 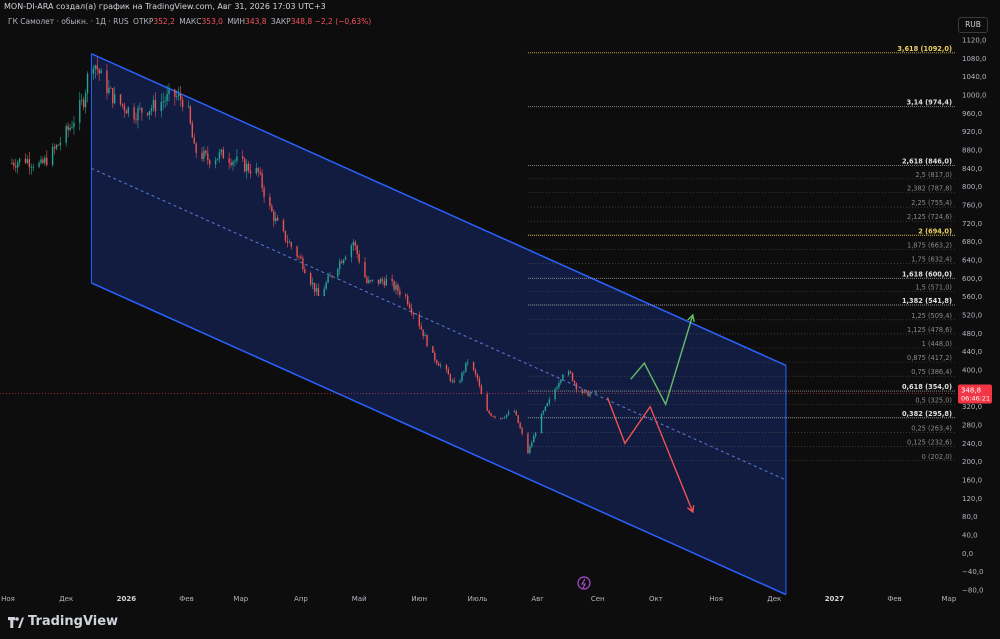 What do you see at coordinates (584, 583) in the screenshot?
I see `events-icon` at bounding box center [584, 583].